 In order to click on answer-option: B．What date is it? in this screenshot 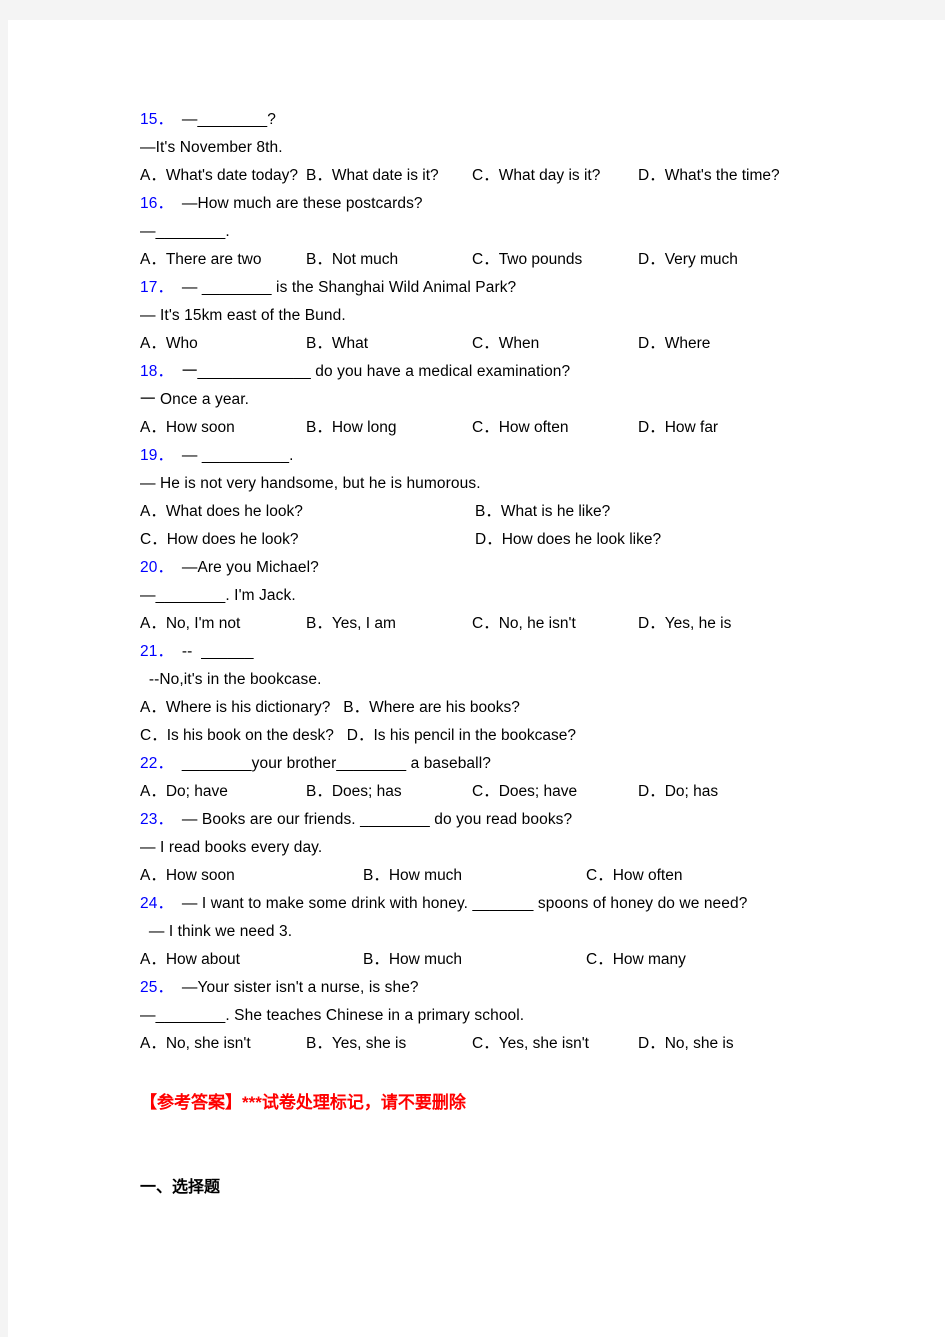, I will do `click(389, 176)`.